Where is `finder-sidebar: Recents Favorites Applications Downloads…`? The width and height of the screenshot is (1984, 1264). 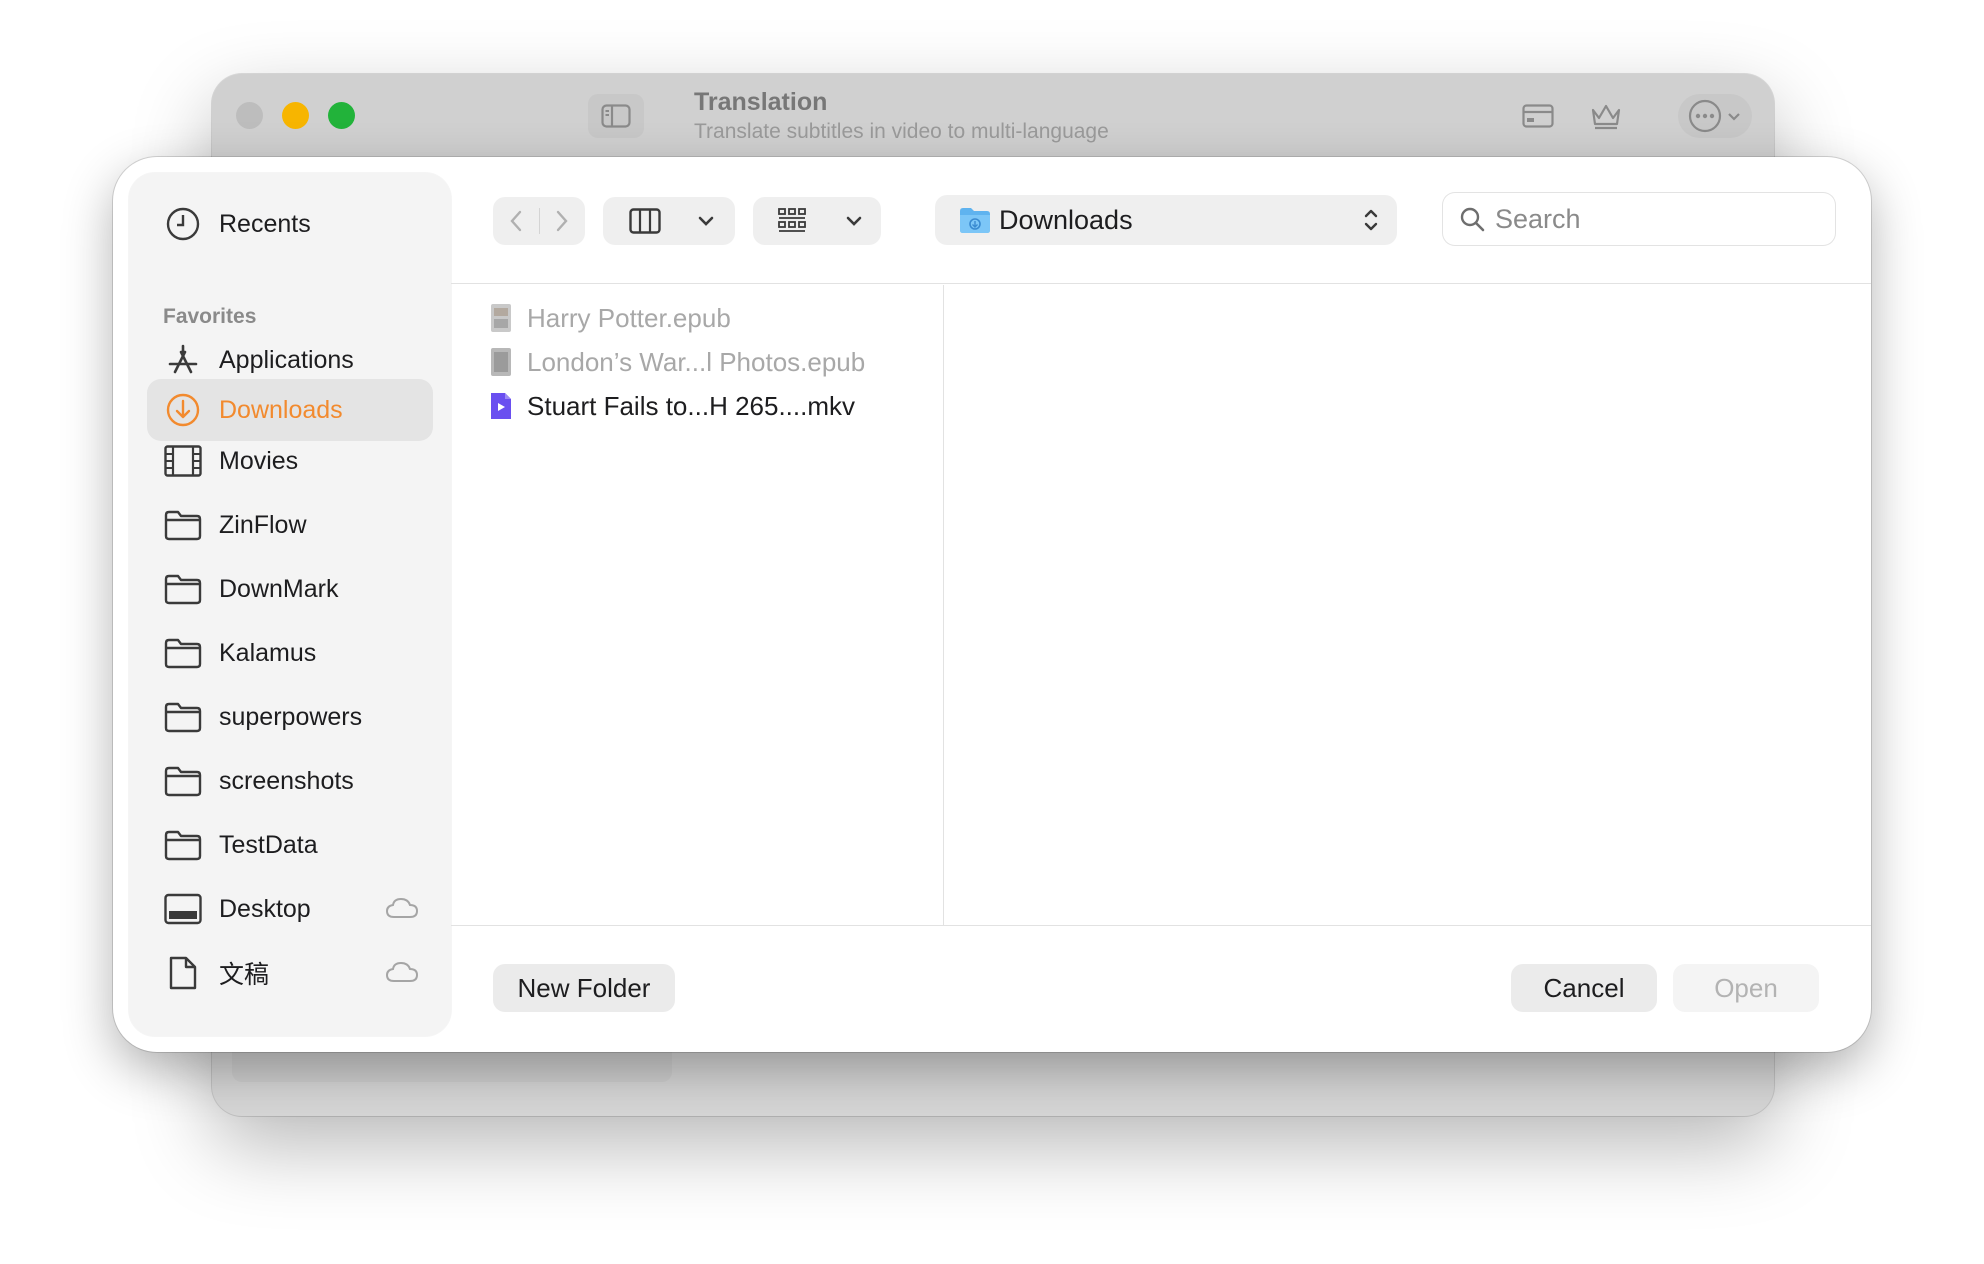
finder-sidebar: Recents Favorites Applications Downloads… is located at coordinates (290, 604).